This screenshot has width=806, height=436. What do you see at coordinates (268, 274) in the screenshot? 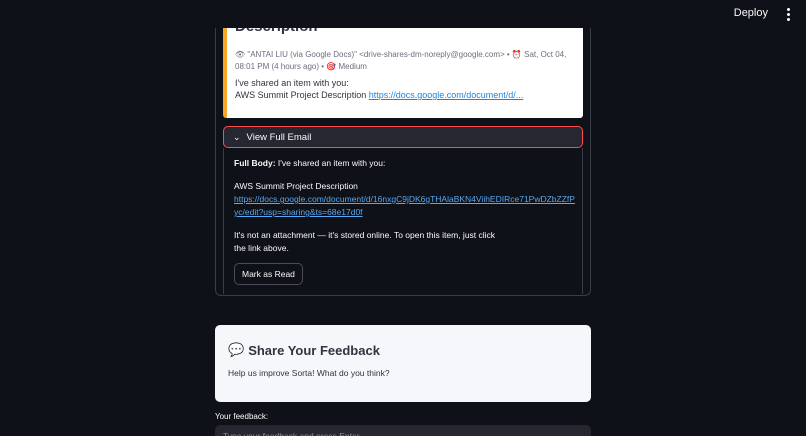
I see `mark-as-read-button: Mark as Read` at bounding box center [268, 274].